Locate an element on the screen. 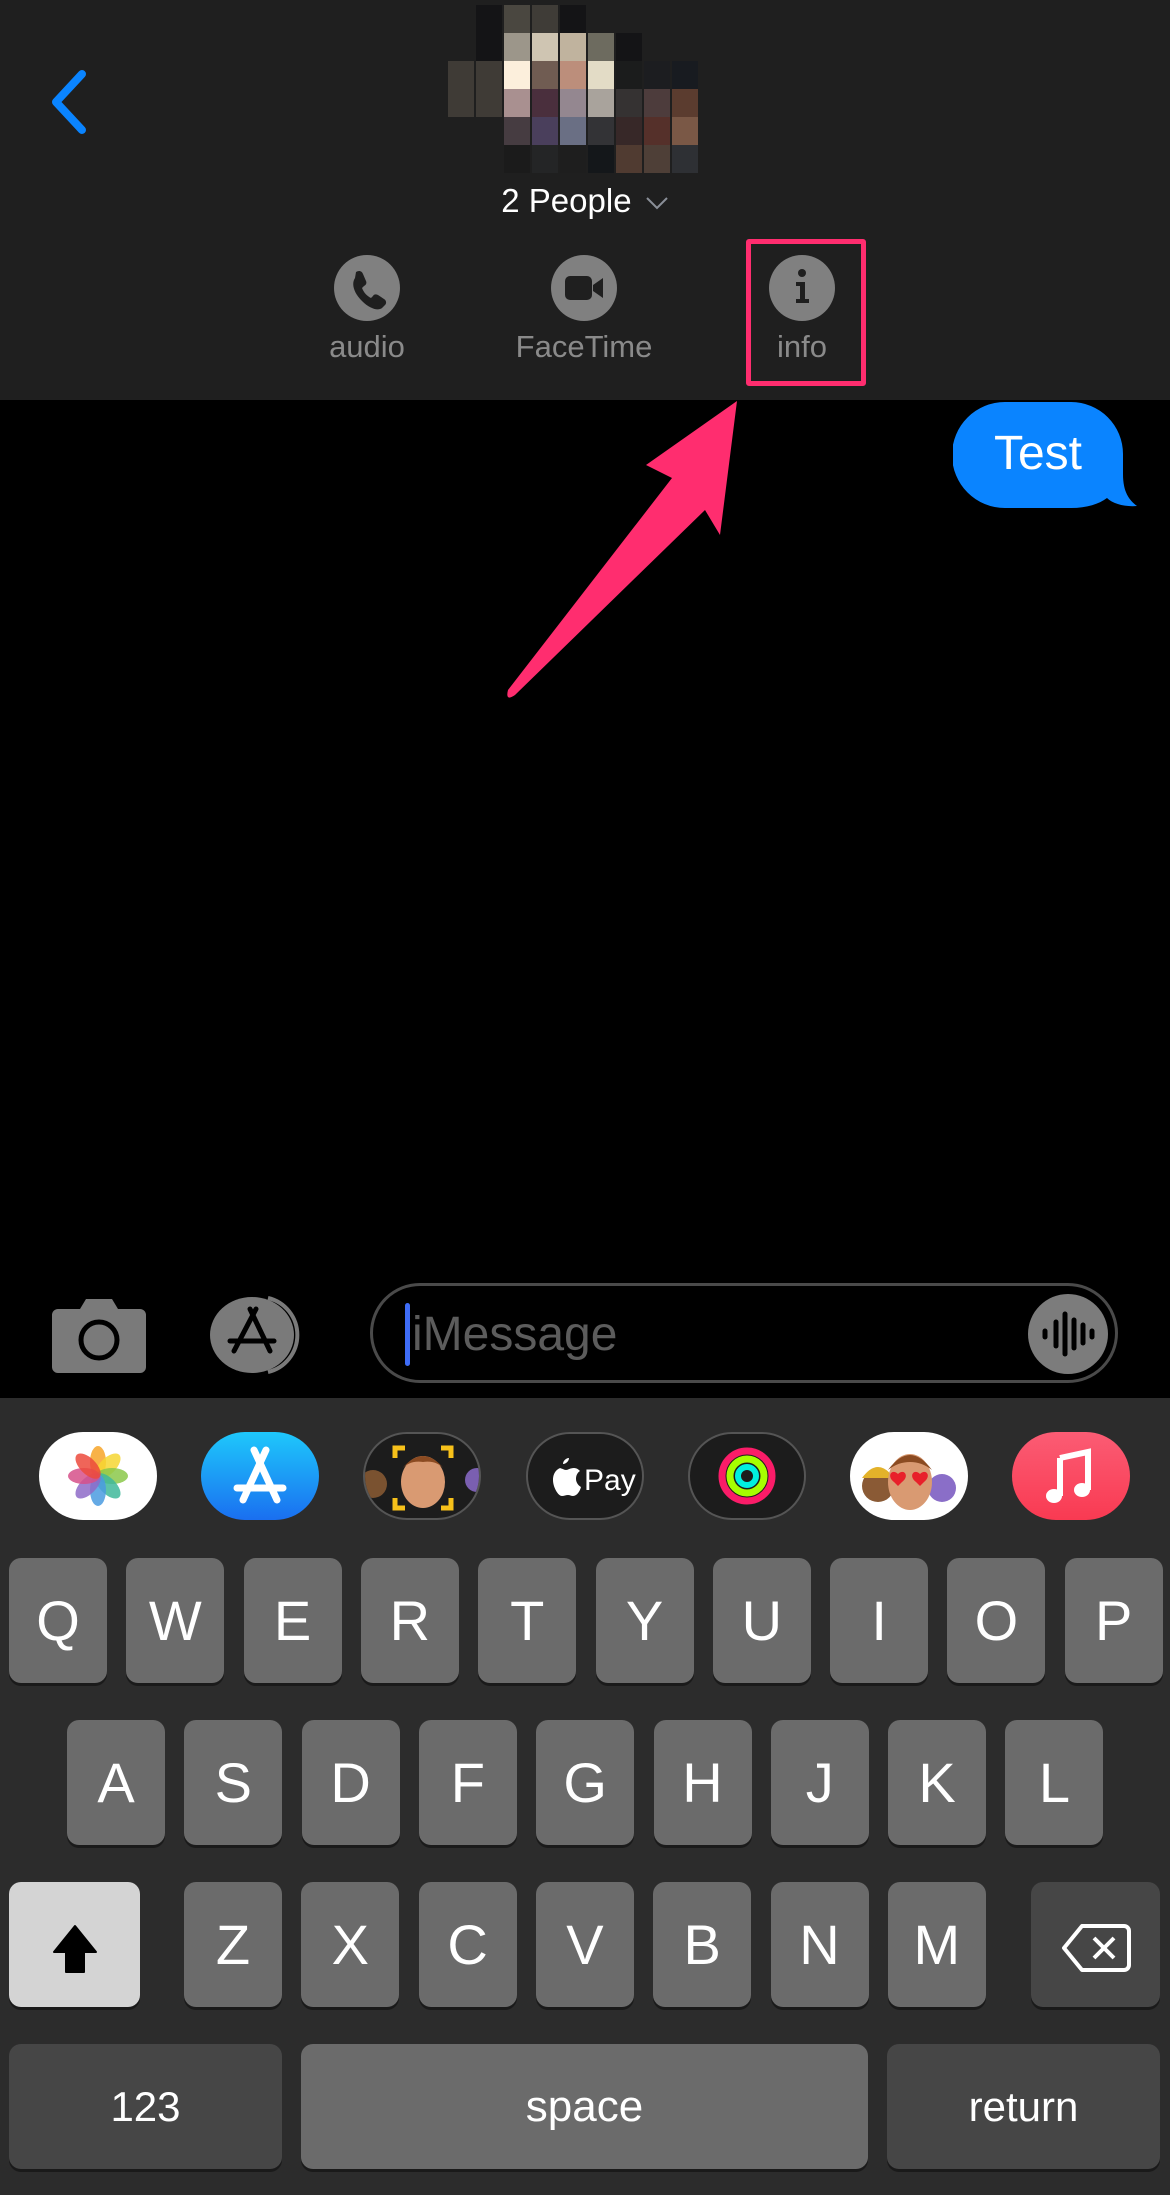 Image resolution: width=1170 pixels, height=2195 pixels. key-u: U is located at coordinates (761, 1620).